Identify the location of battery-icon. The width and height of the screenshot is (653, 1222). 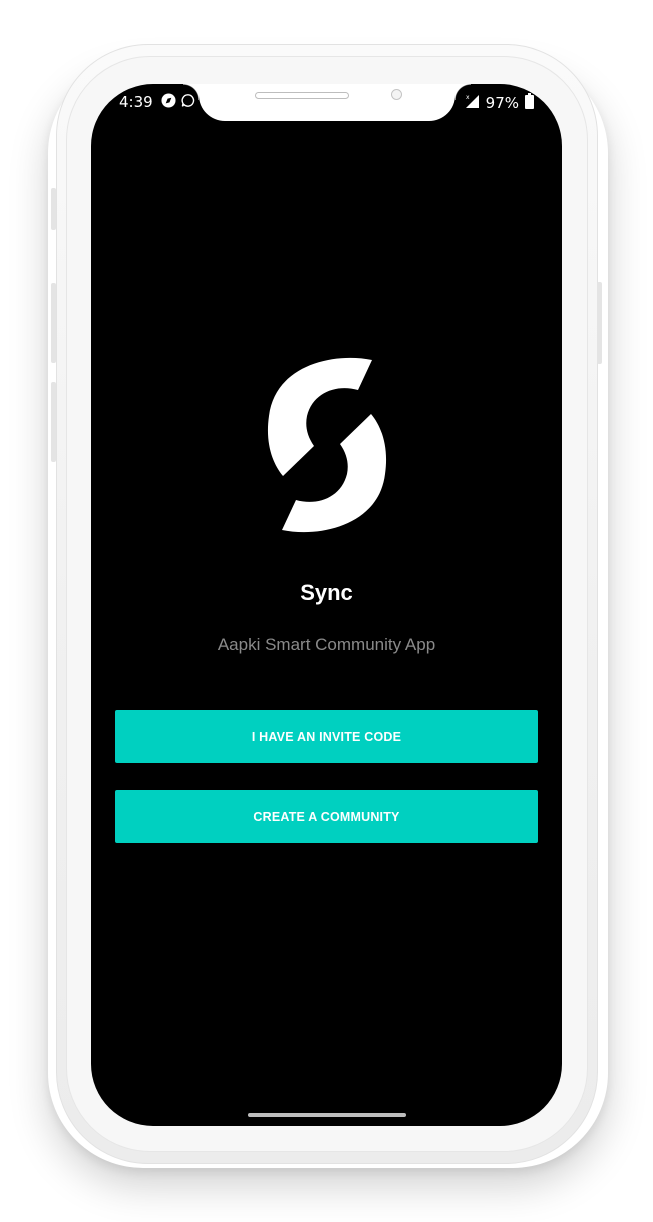
(529, 103).